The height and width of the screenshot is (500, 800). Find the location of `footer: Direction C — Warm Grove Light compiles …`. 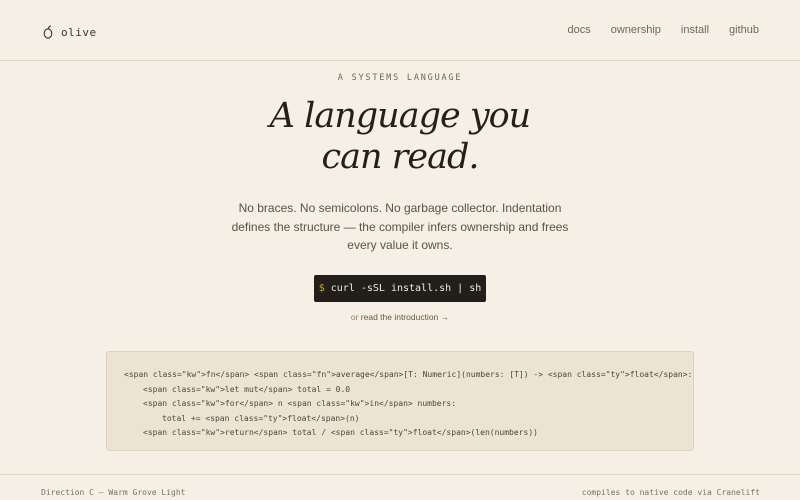

footer: Direction C — Warm Grove Light compiles … is located at coordinates (400, 487).